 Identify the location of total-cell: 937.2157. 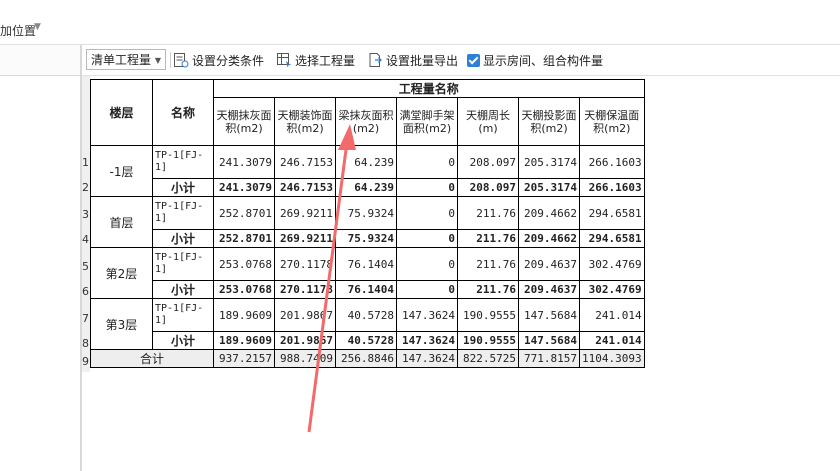
(244, 358).